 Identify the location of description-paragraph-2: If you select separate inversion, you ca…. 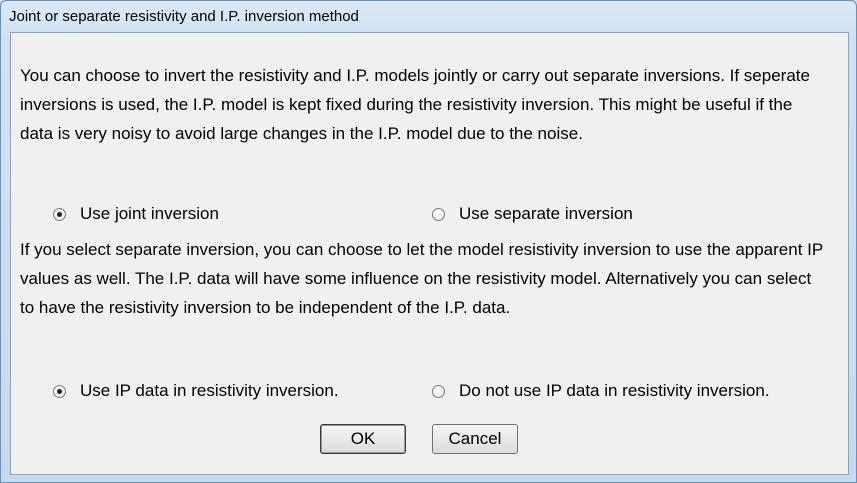
(421, 278).